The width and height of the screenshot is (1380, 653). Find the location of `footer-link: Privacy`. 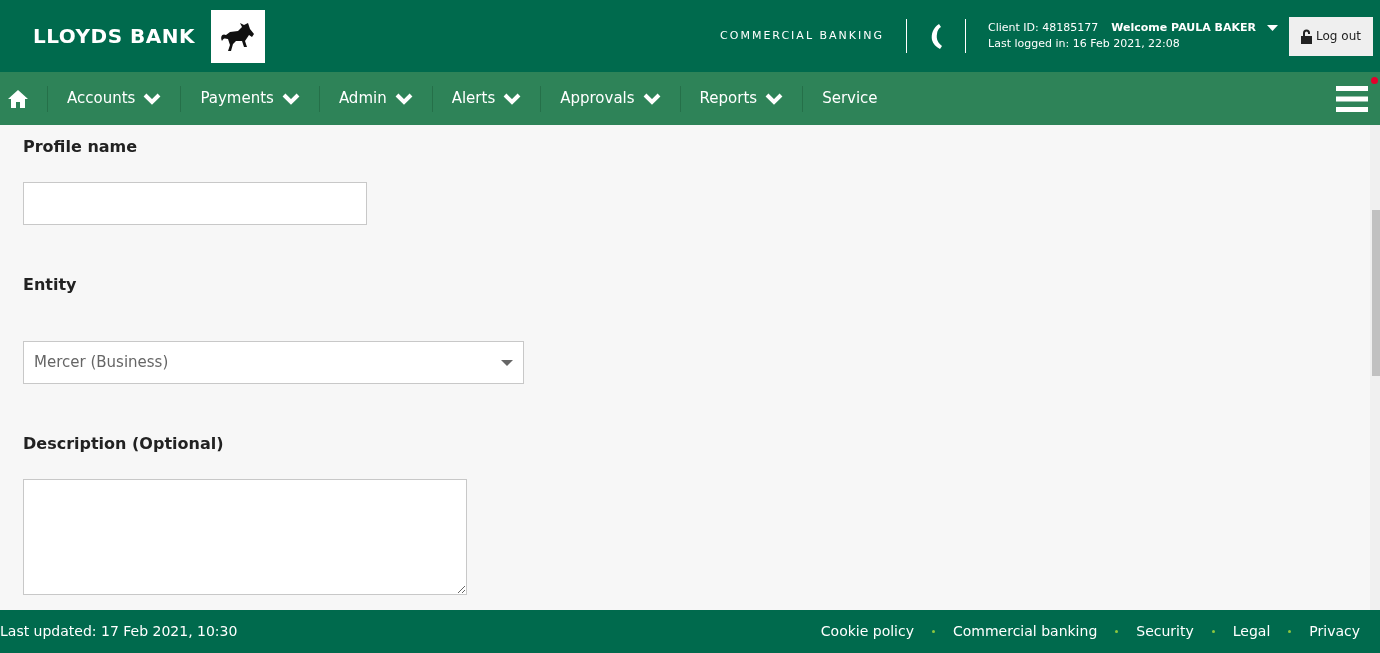

footer-link: Privacy is located at coordinates (1334, 631).